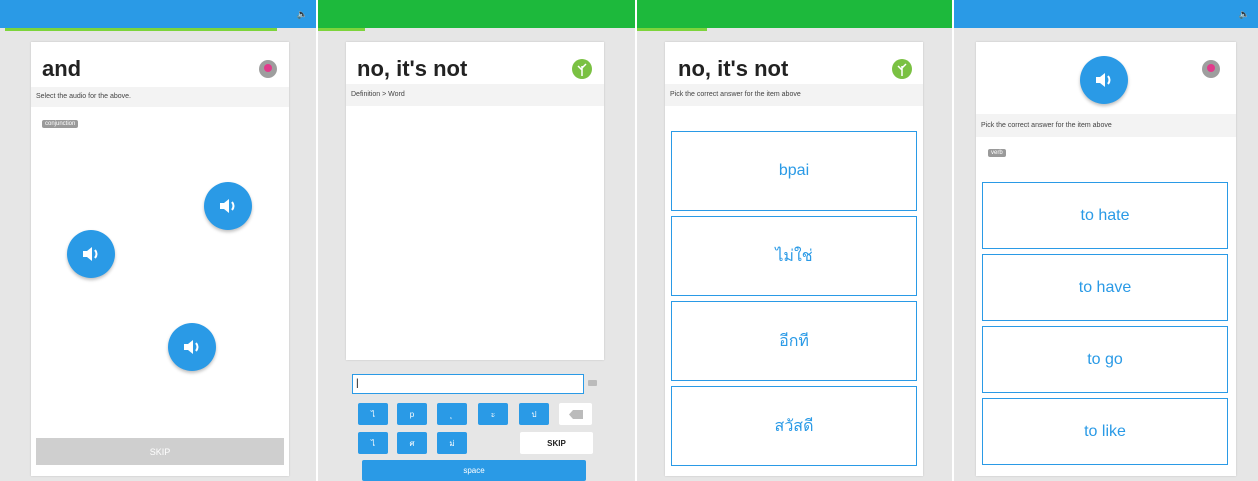 The width and height of the screenshot is (1258, 481). What do you see at coordinates (1105, 215) in the screenshot?
I see `answer-option: to hate` at bounding box center [1105, 215].